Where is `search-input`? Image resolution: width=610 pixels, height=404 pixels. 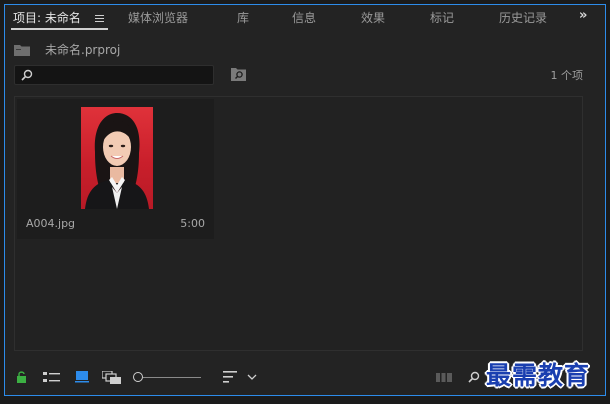
search-input is located at coordinates (123, 75).